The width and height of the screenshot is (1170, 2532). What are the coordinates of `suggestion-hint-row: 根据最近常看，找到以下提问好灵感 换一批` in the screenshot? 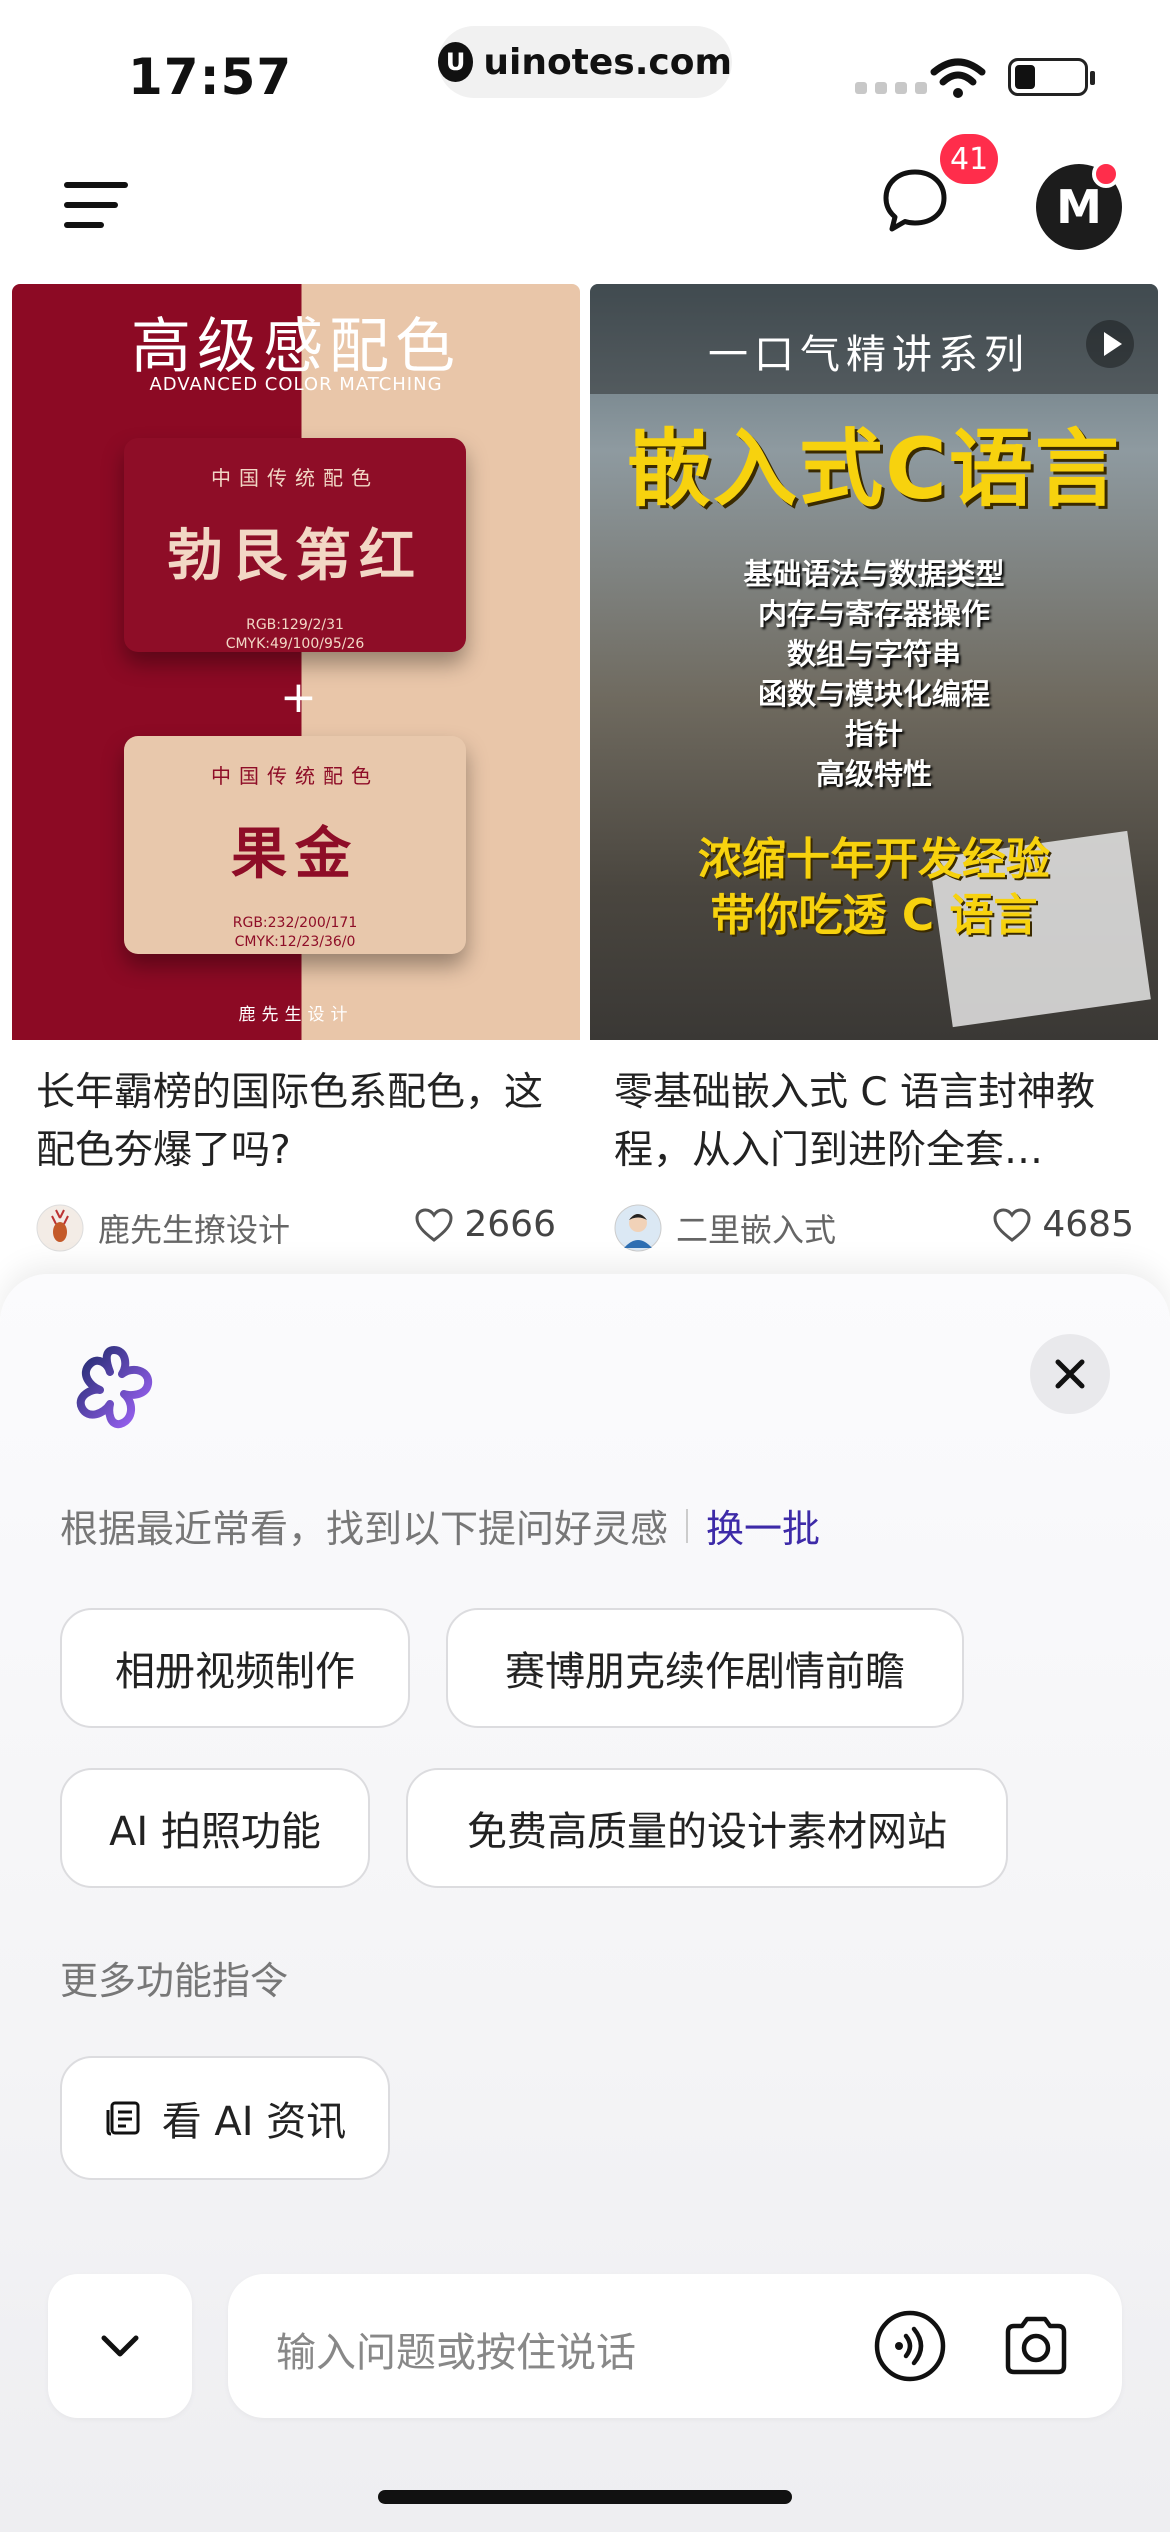 It's located at (440, 1525).